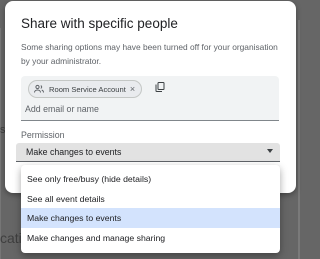 This screenshot has height=259, width=320. What do you see at coordinates (74, 152) in the screenshot?
I see `permission-select-value: Make changes to events` at bounding box center [74, 152].